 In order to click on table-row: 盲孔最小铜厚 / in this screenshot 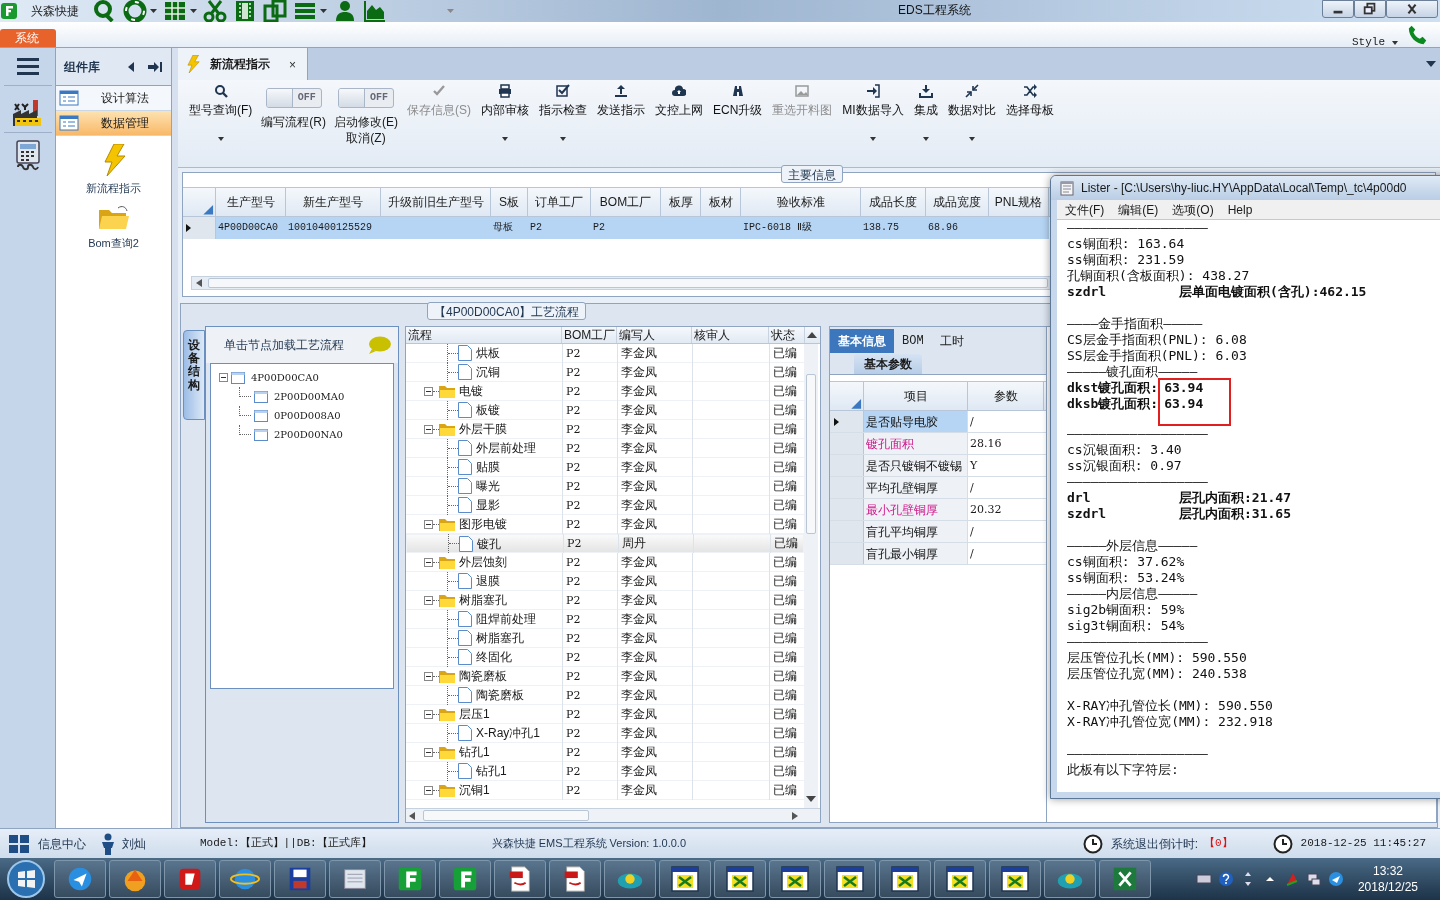, I will do `click(938, 554)`.